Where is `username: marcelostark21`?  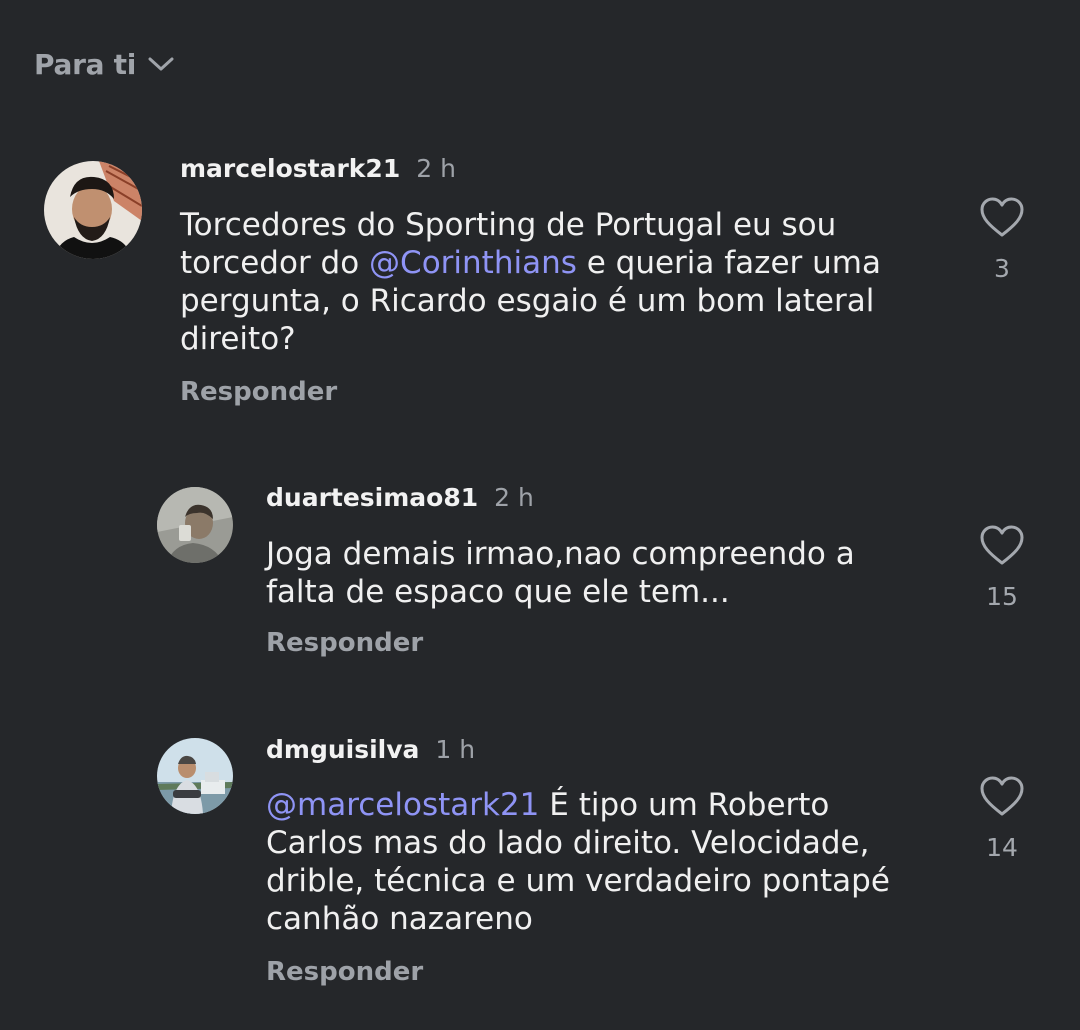
username: marcelostark21 is located at coordinates (290, 168).